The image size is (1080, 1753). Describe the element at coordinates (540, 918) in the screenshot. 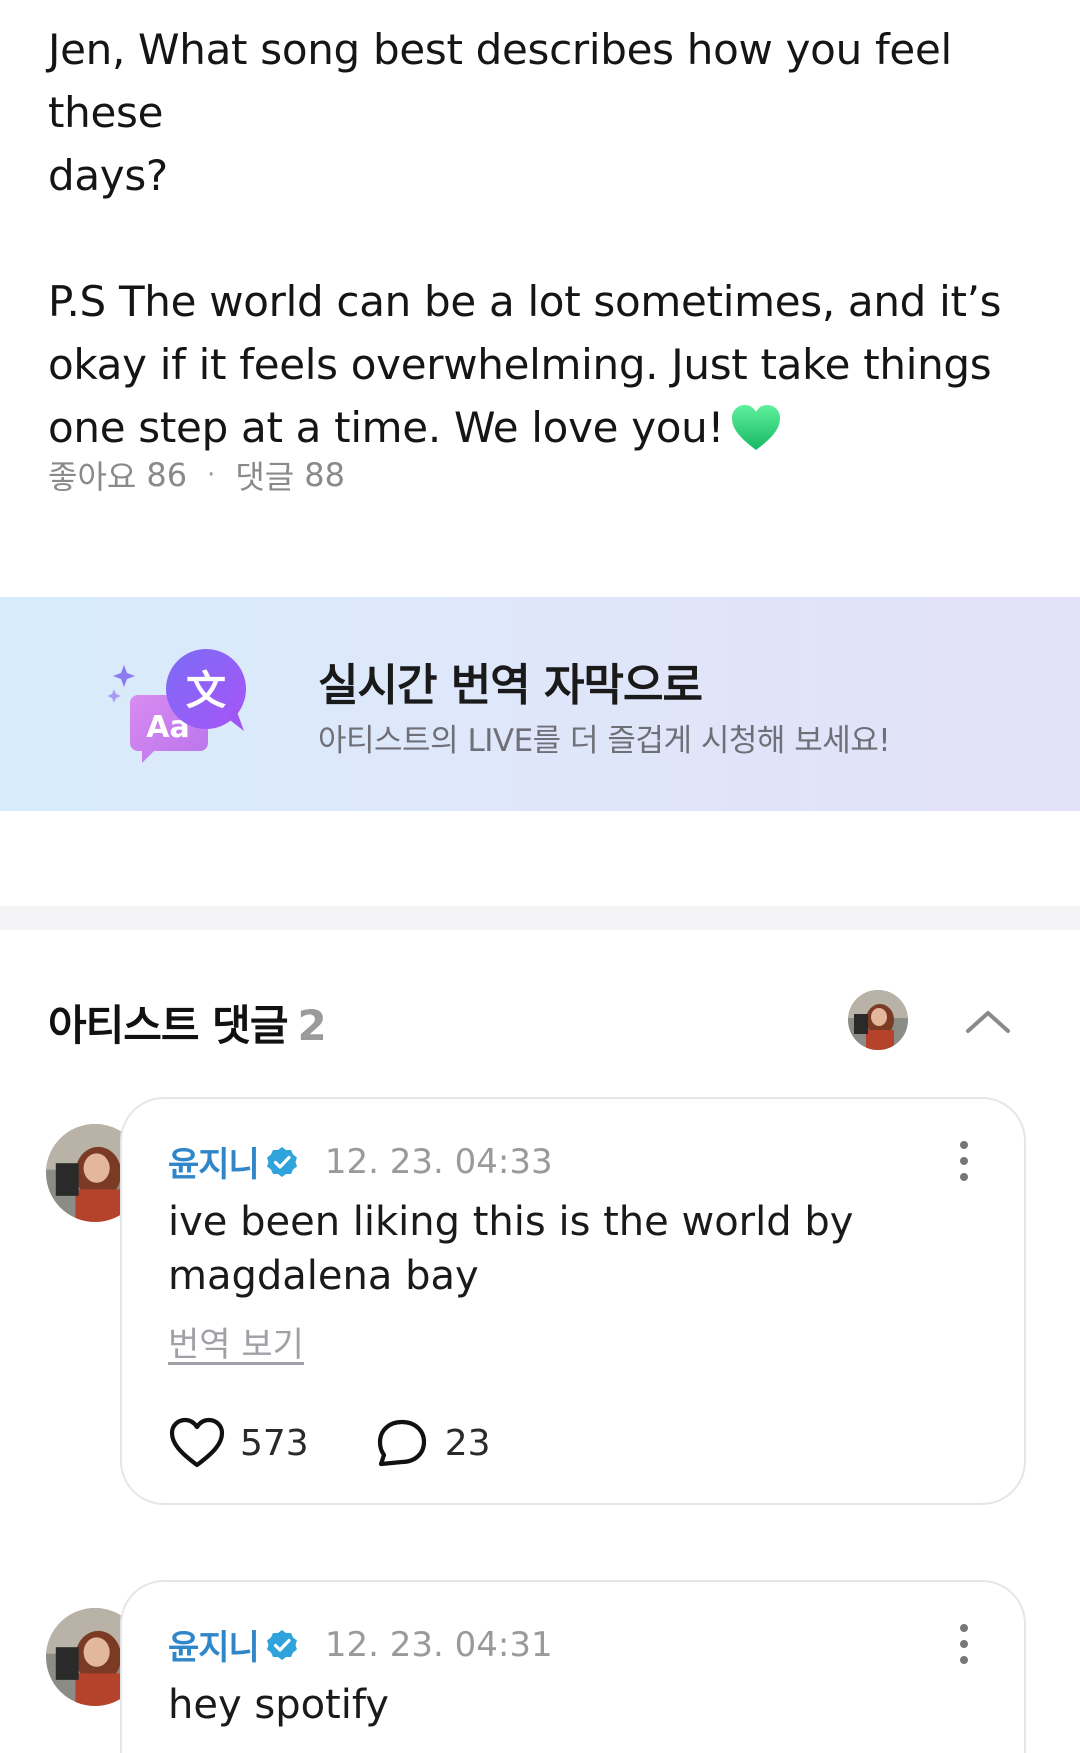

I see `section-divider` at that location.